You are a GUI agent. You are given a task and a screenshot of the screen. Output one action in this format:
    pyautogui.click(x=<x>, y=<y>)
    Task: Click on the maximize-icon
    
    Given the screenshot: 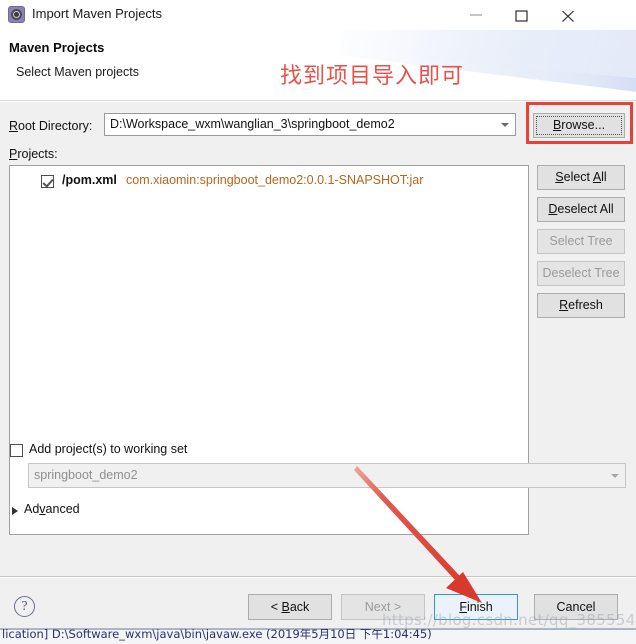 What is the action you would take?
    pyautogui.click(x=521, y=16)
    